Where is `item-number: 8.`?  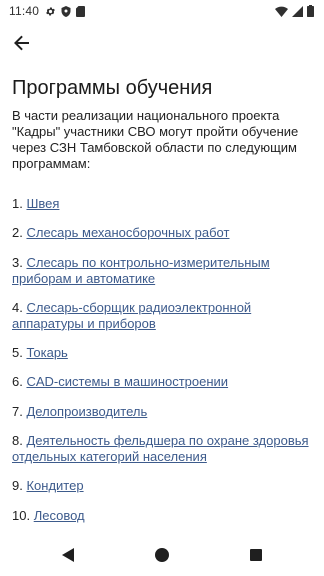
item-number: 8. is located at coordinates (17, 441).